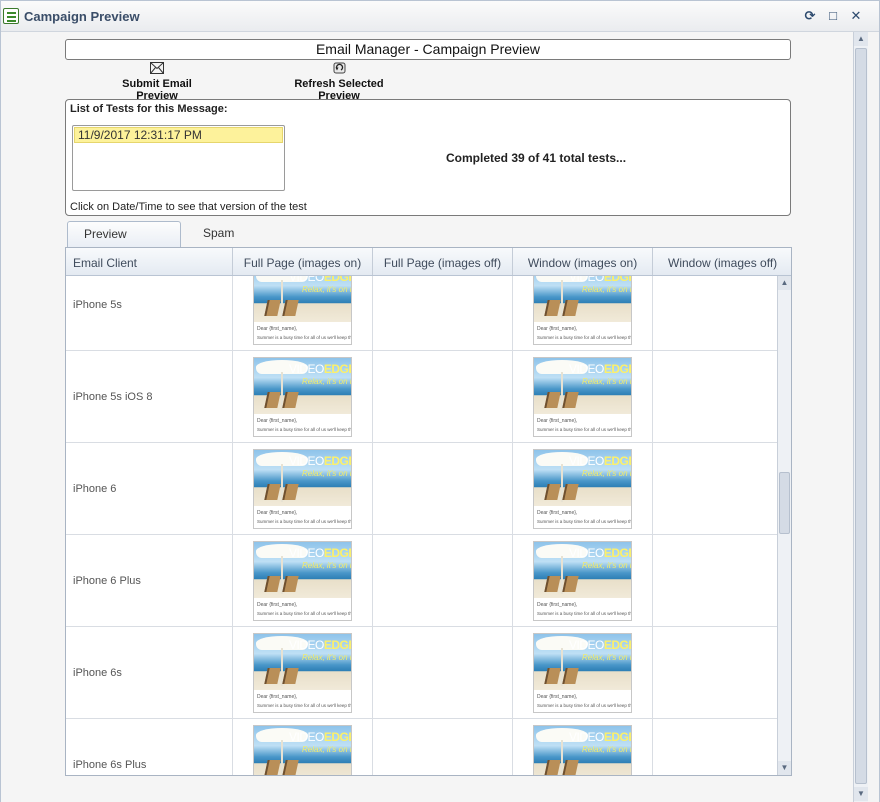 Image resolution: width=880 pixels, height=802 pixels. I want to click on window-scroll-up-icon: ▲, so click(861, 39).